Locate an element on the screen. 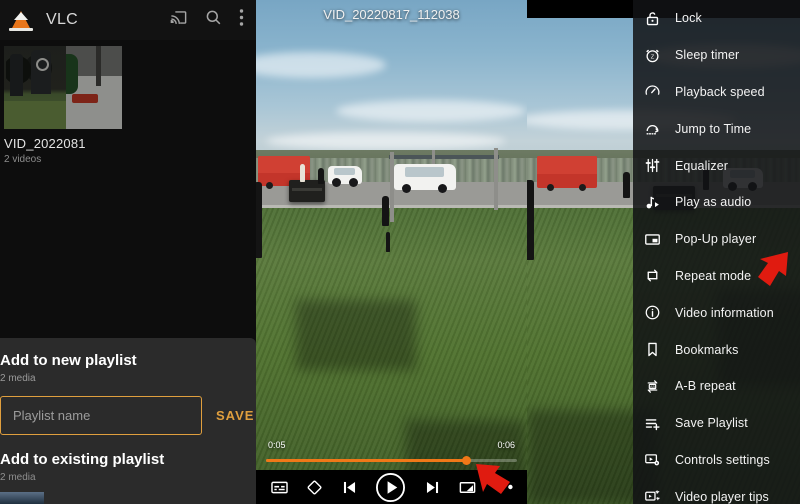 The image size is (800, 504). svg-text: AB is located at coordinates (652, 387).